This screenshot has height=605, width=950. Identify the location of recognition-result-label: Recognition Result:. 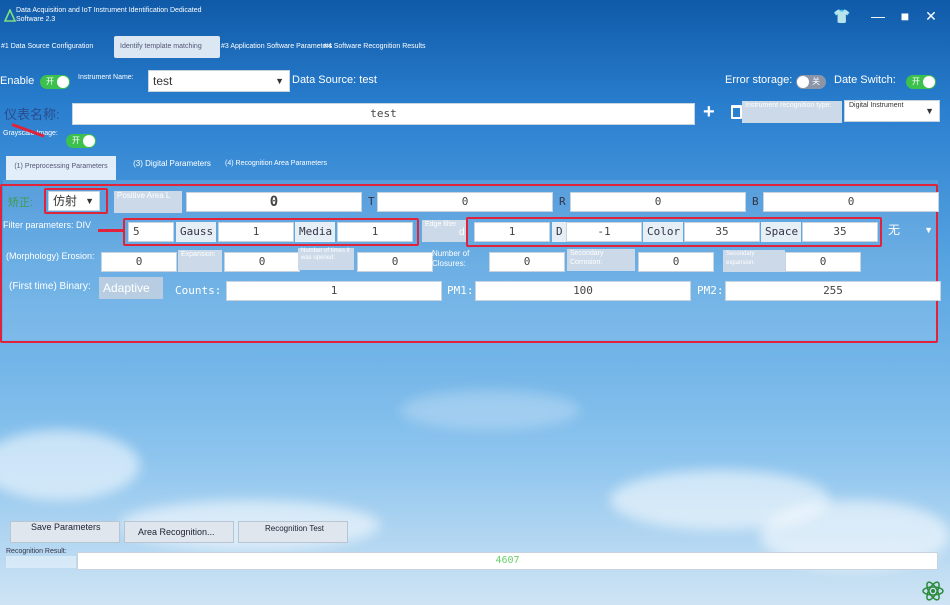
(36, 551).